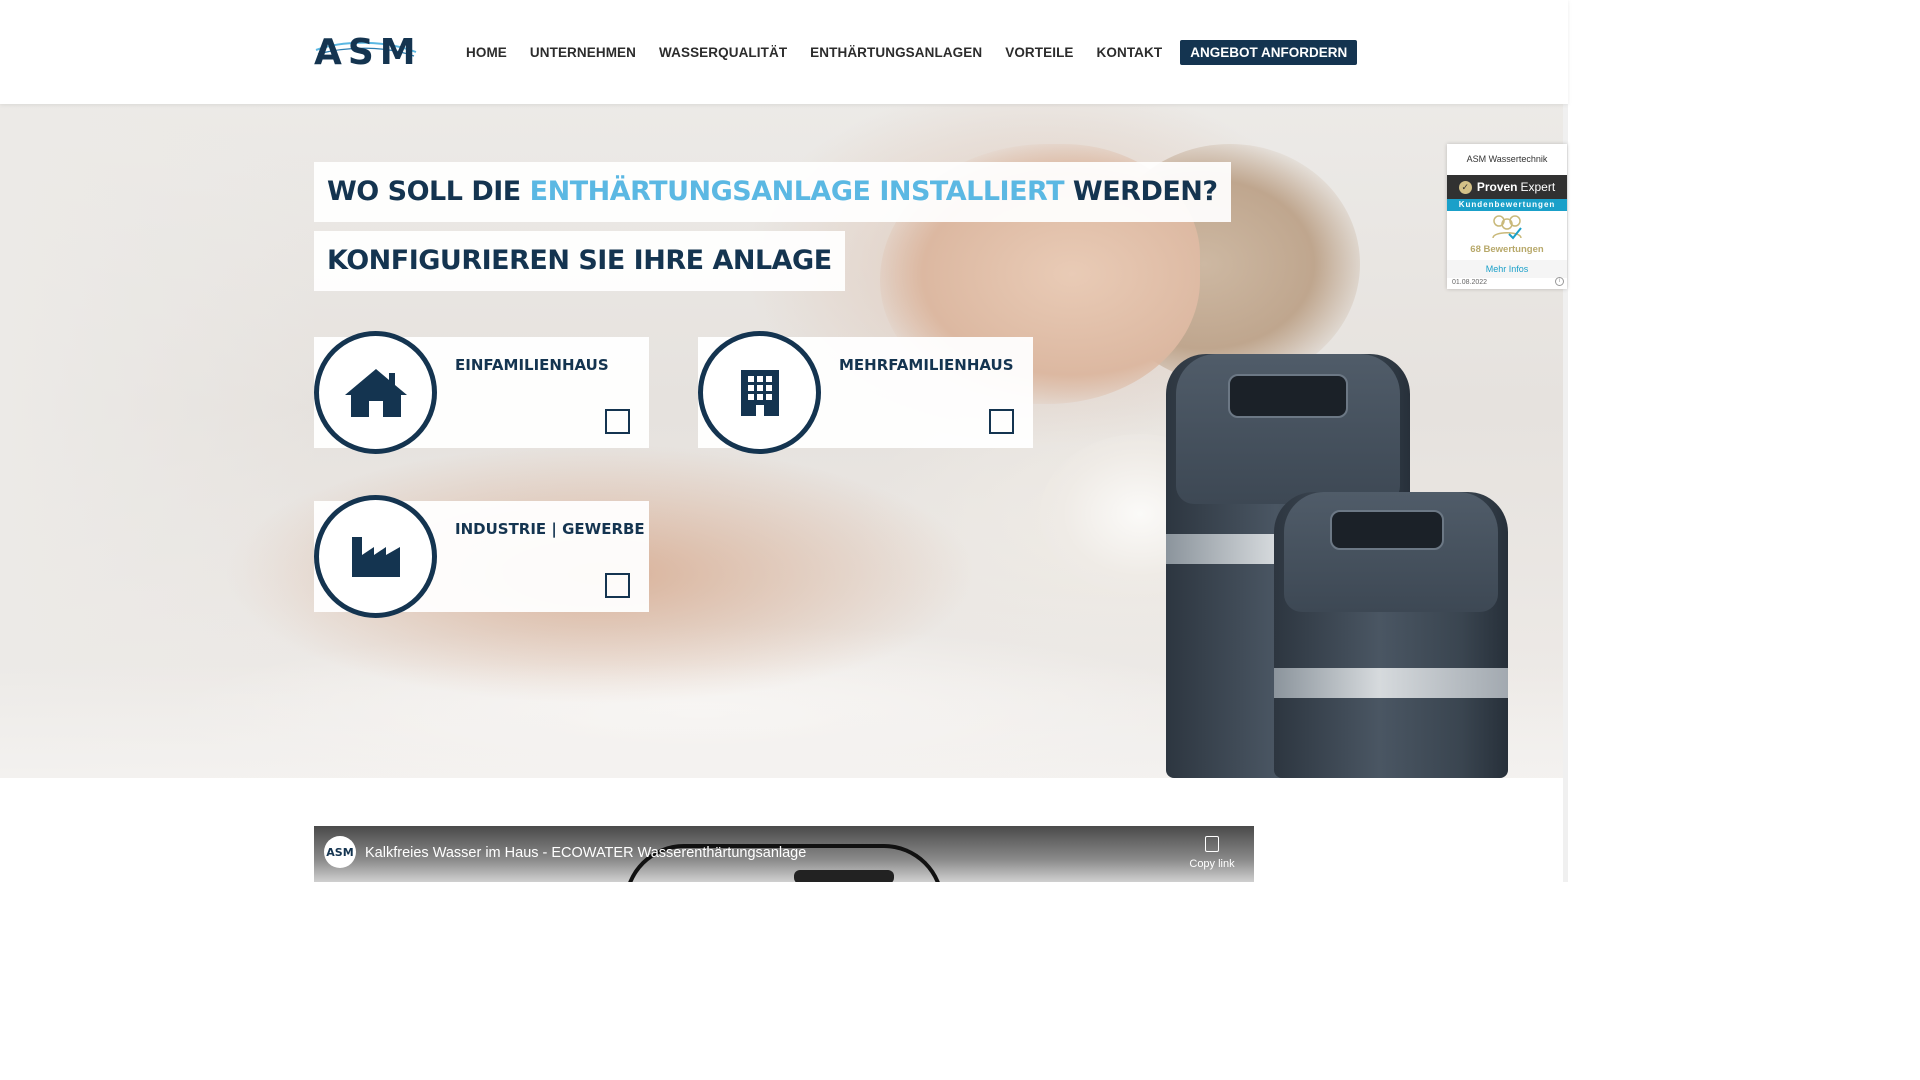  What do you see at coordinates (1565, 441) in the screenshot?
I see `page-scrollbar` at bounding box center [1565, 441].